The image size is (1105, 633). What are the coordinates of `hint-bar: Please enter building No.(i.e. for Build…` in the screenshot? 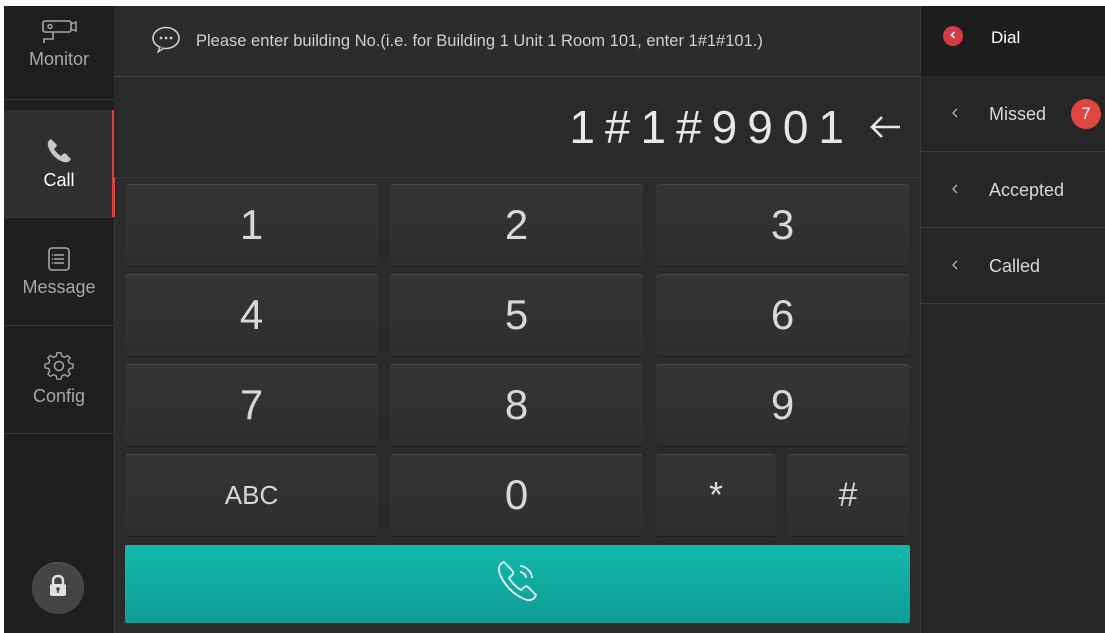 It's located at (517, 41).